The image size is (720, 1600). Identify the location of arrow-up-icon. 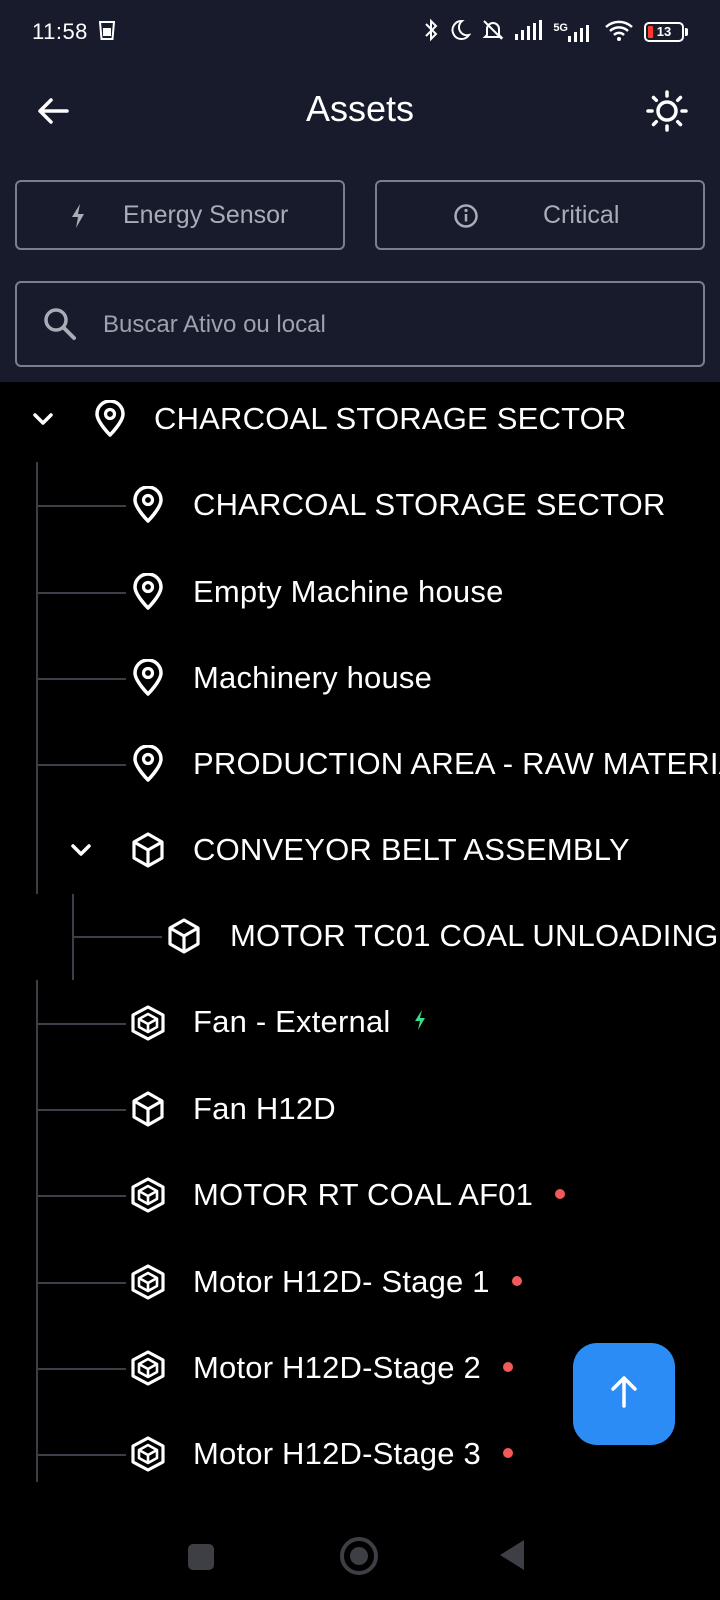
(624, 1394).